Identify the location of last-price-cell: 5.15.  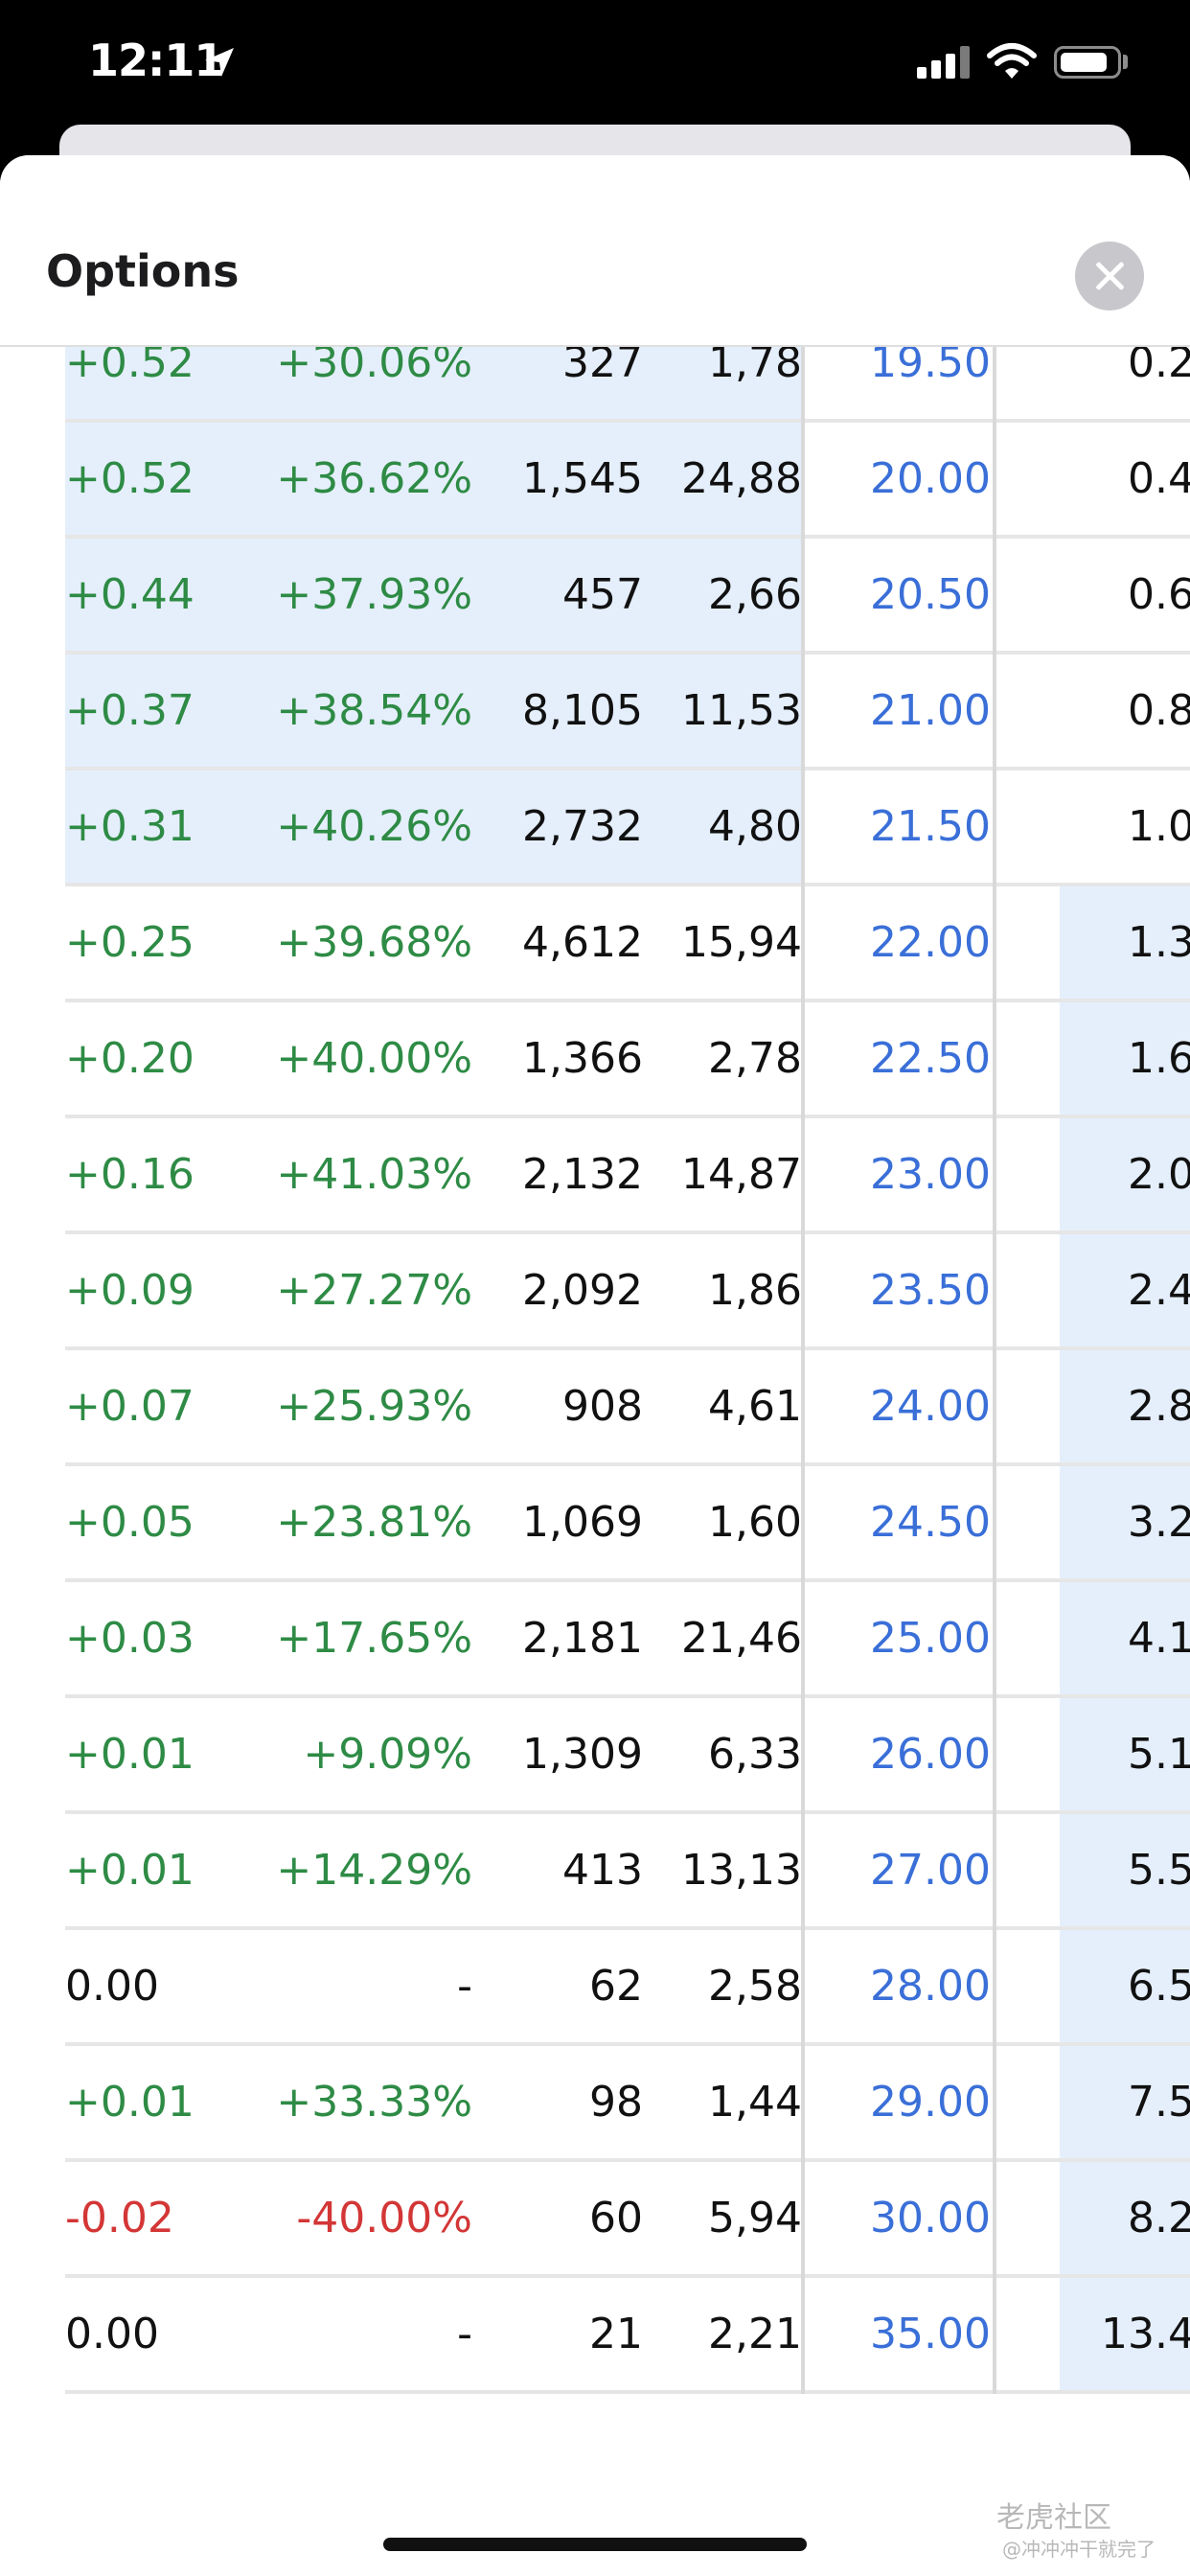
(1159, 1754).